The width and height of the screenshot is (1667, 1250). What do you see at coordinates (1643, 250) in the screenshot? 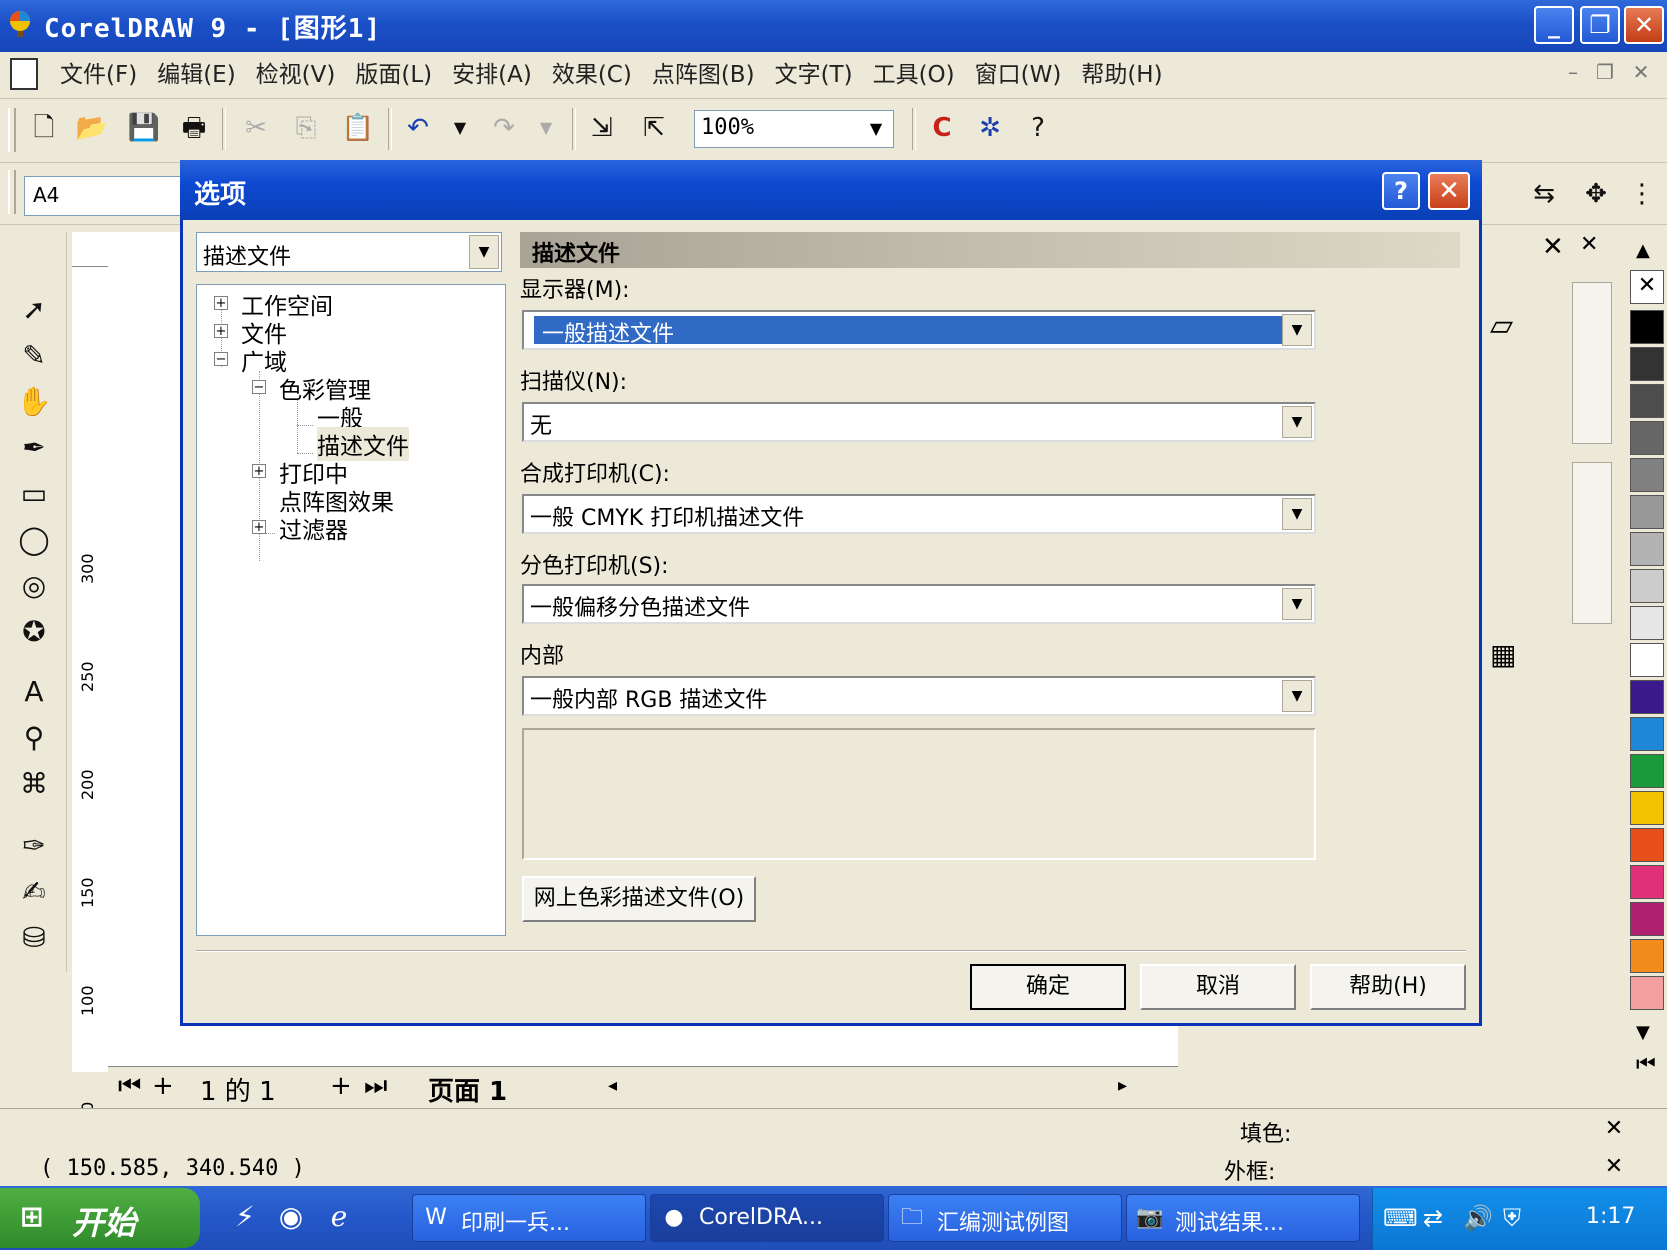
I see `palette-scroll-up-icon: ▲` at bounding box center [1643, 250].